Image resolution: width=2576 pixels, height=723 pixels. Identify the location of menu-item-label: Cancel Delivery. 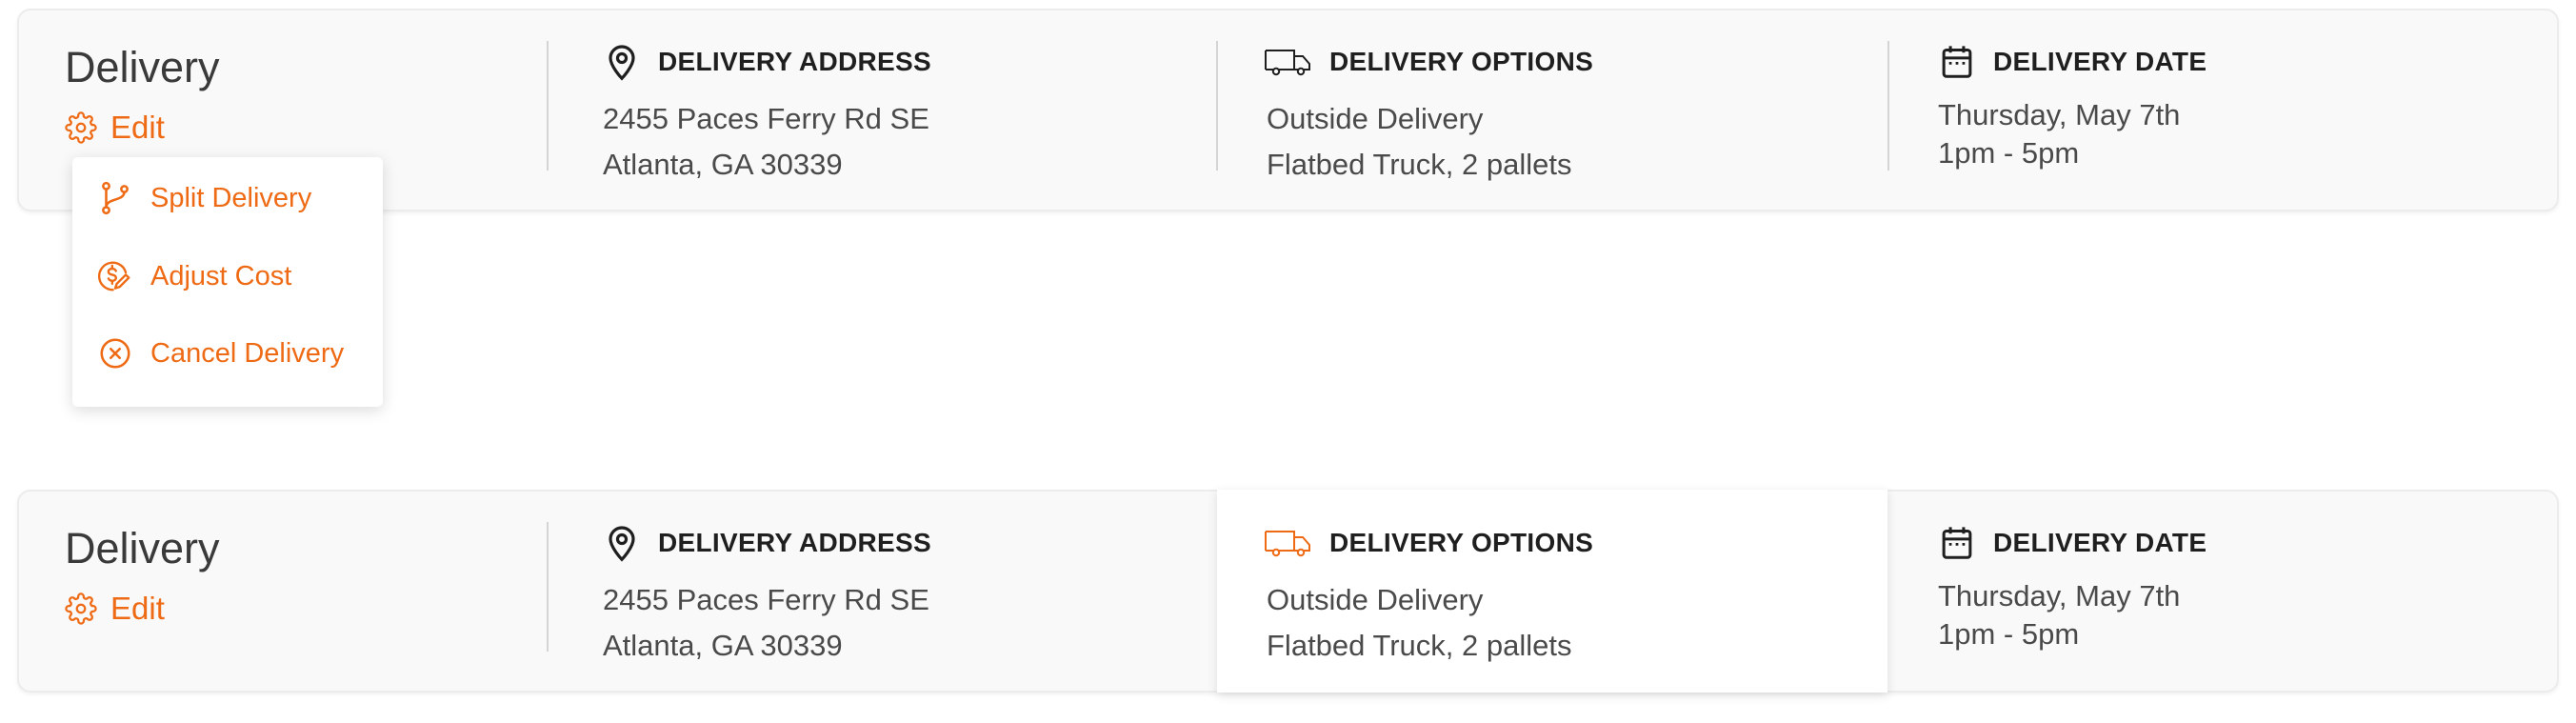
(247, 353).